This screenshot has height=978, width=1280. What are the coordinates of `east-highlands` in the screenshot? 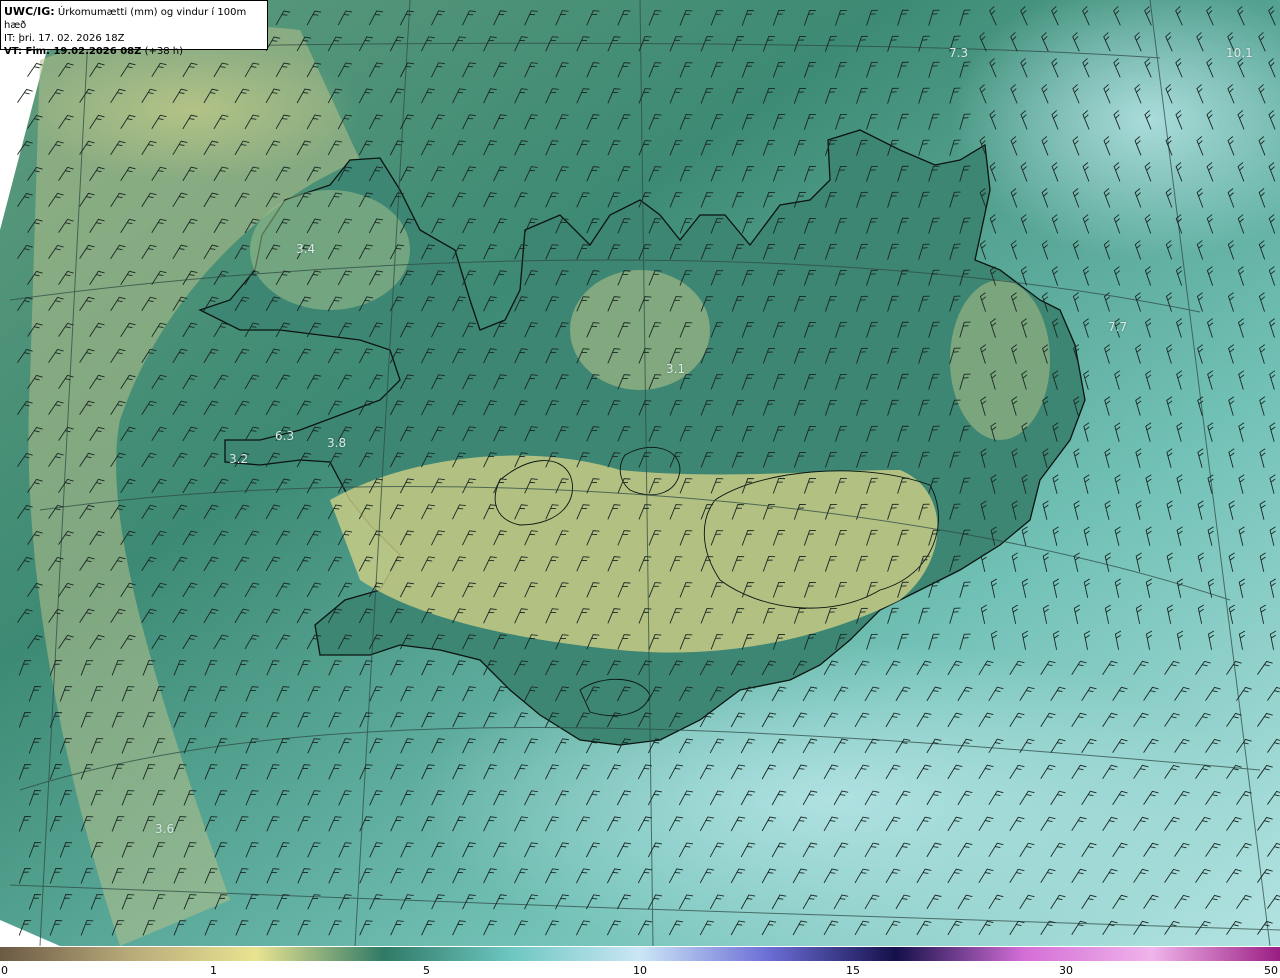 It's located at (1000, 360).